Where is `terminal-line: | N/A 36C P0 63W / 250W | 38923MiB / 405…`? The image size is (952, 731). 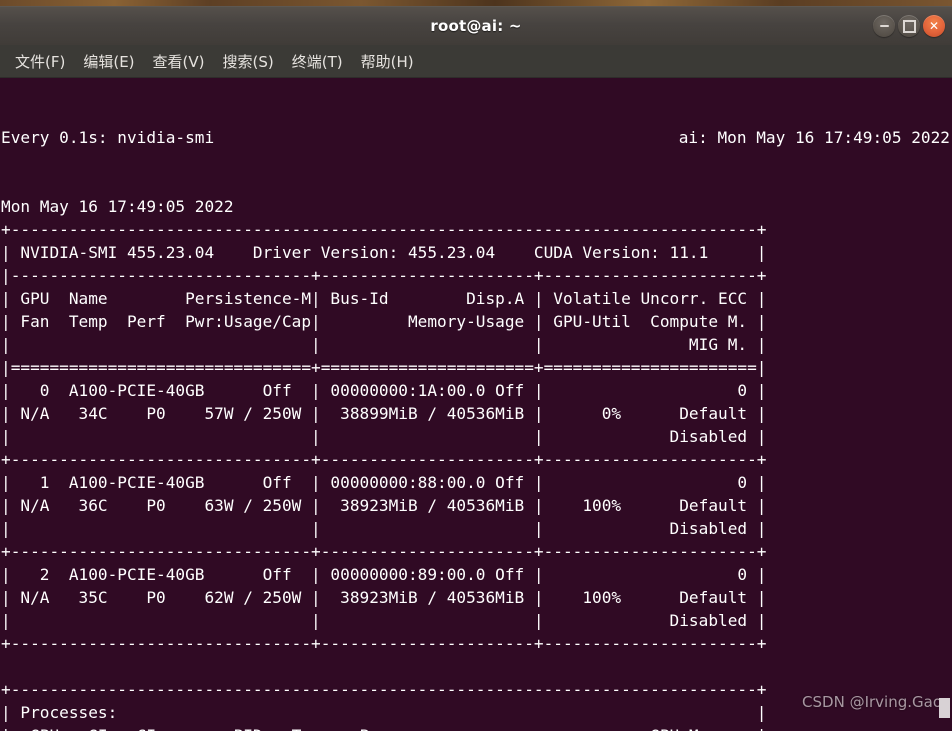 terminal-line: | N/A 36C P0 63W / 250W | 38923MiB / 405… is located at coordinates (384, 505).